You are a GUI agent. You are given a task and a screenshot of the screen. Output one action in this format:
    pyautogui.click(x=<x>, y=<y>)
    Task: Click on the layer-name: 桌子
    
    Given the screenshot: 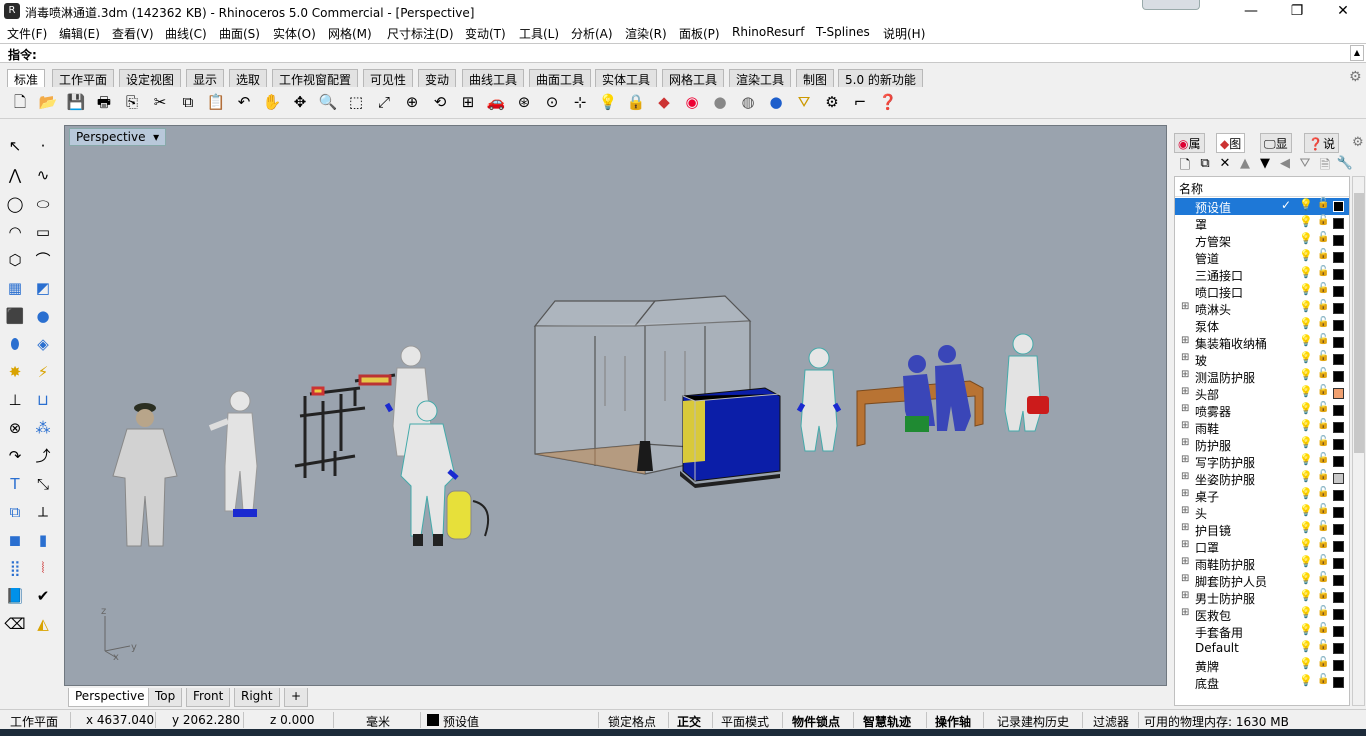 What is the action you would take?
    pyautogui.click(x=1207, y=496)
    